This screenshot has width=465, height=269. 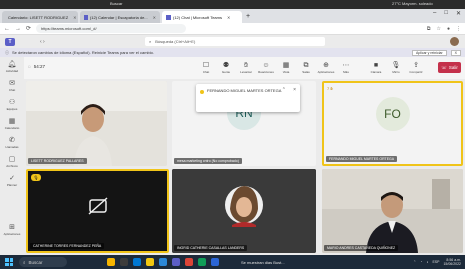 I want to click on search-input: ⌕ Búsqueda (Ctrl+Alt+E), so click(x=235, y=41).